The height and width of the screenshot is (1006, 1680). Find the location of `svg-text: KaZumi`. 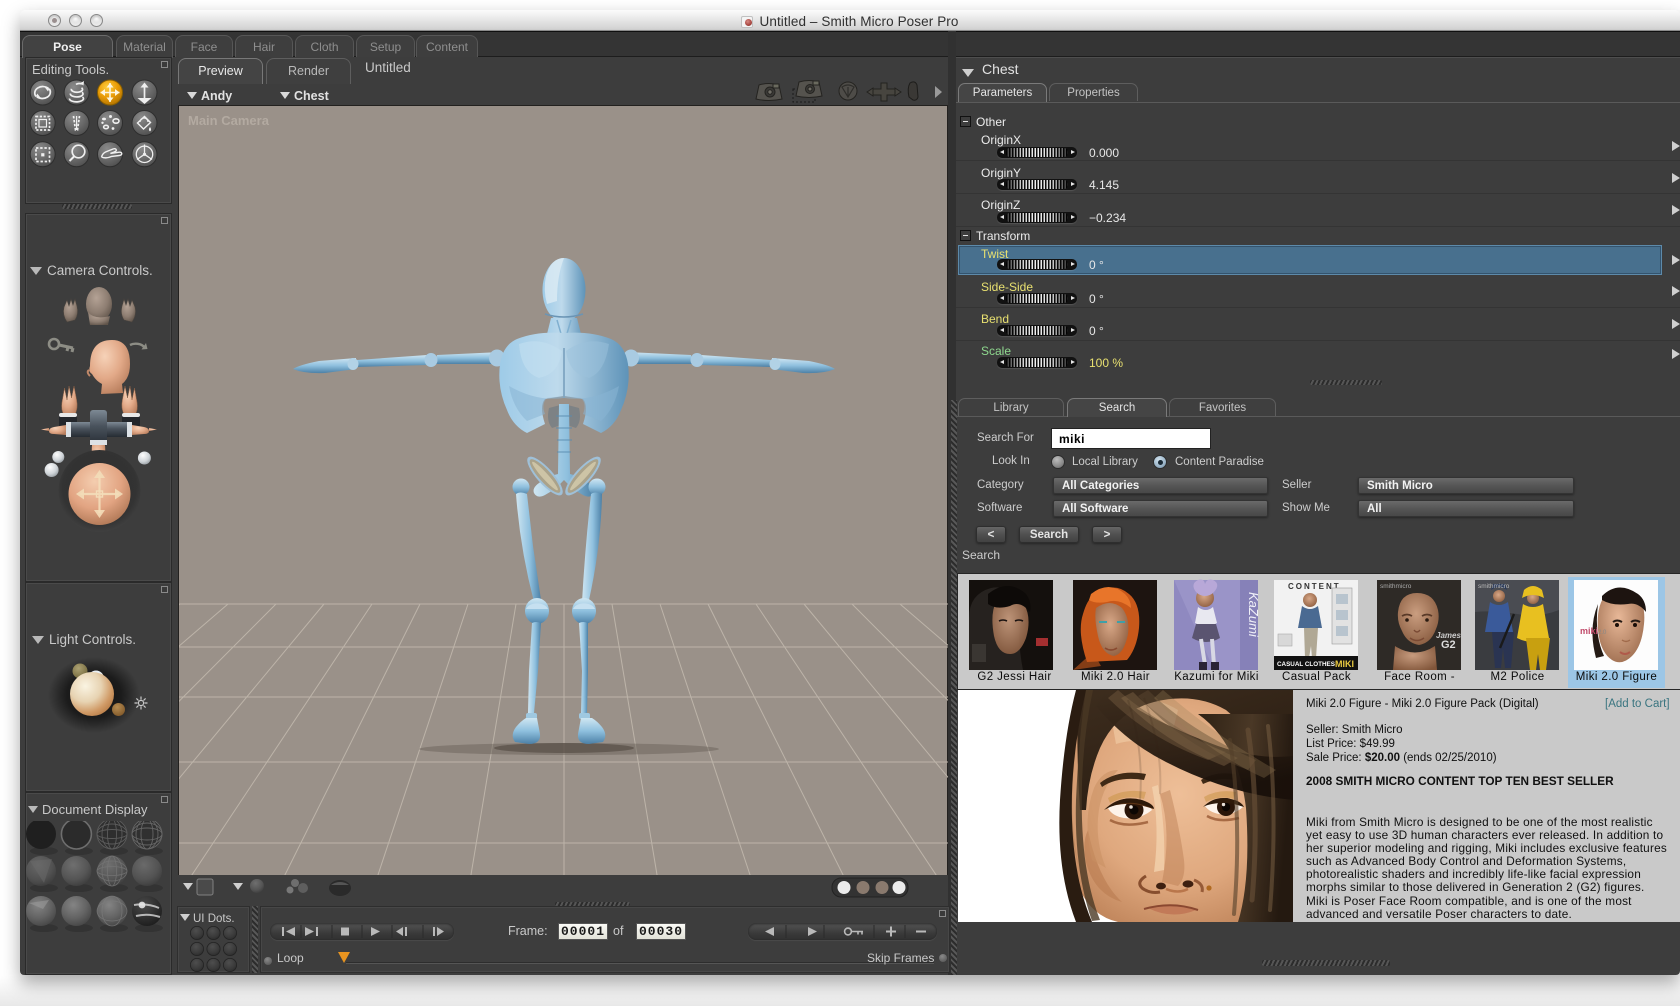

svg-text: KaZumi is located at coordinates (1253, 615).